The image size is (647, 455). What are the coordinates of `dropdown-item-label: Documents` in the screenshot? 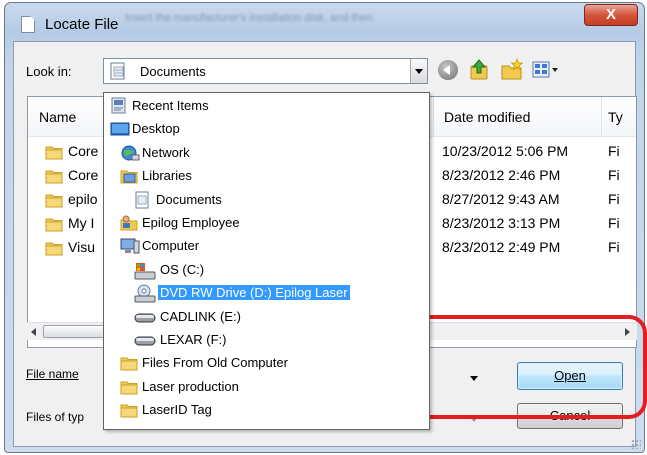 It's located at (189, 199).